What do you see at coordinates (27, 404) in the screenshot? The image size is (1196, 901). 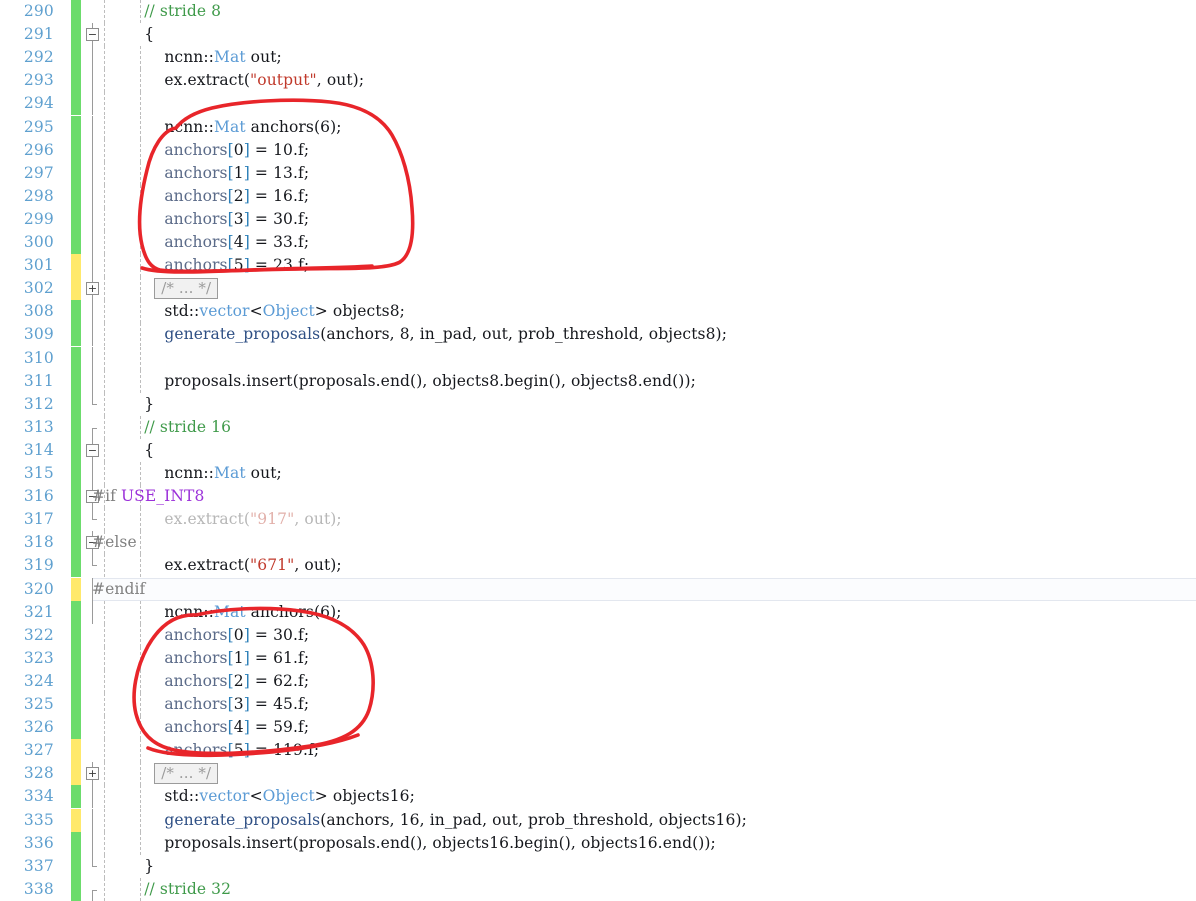 I see `line-number: 312` at bounding box center [27, 404].